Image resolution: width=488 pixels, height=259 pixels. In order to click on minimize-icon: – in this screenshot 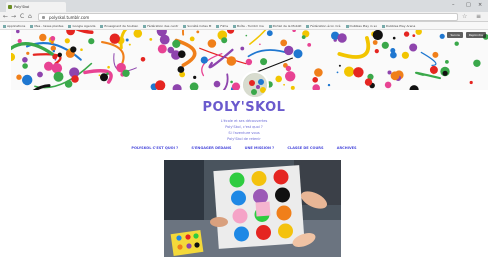, I will do `click(453, 5)`.